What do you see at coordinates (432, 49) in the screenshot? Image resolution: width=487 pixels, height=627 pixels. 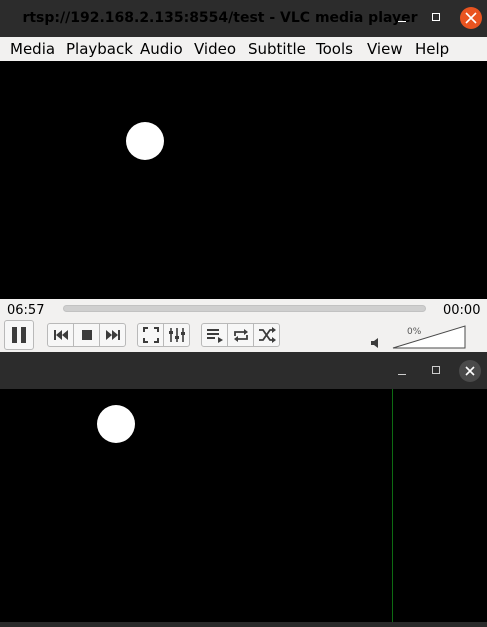 I see `menu-help: Help` at bounding box center [432, 49].